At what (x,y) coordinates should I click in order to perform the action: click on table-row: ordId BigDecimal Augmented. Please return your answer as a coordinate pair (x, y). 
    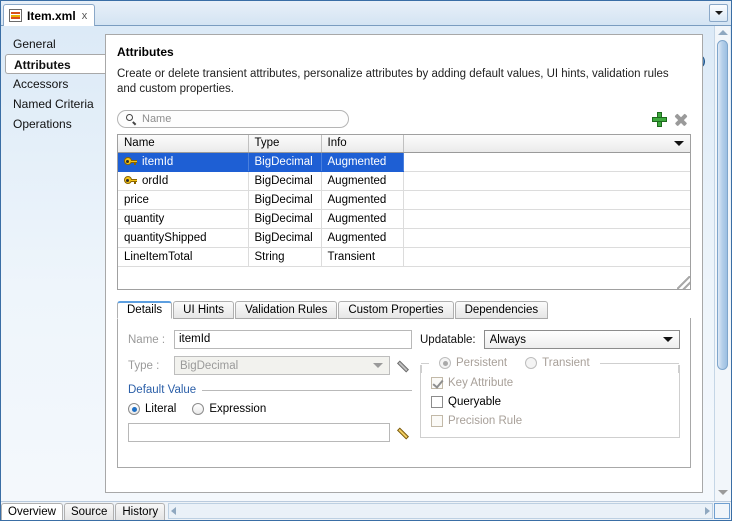
    Looking at the image, I should click on (404, 181).